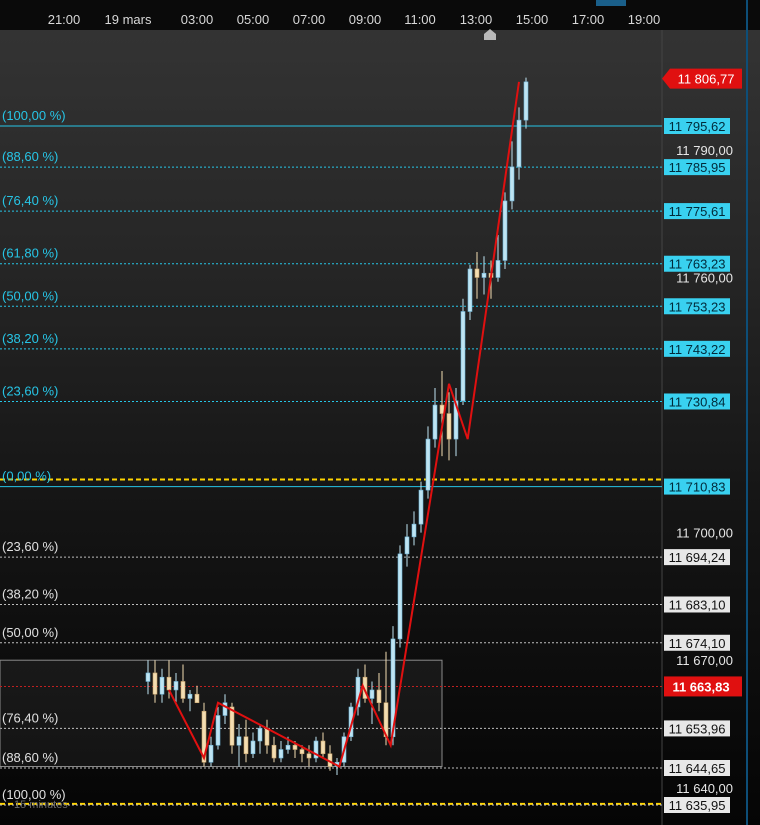  What do you see at coordinates (532, 19) in the screenshot?
I see `time-axis-label: 15:00` at bounding box center [532, 19].